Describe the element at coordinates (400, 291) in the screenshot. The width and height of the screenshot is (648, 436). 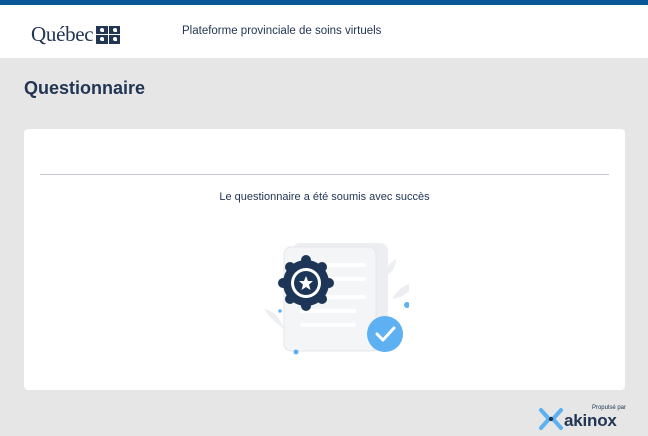
I see `leaf-right-icon` at that location.